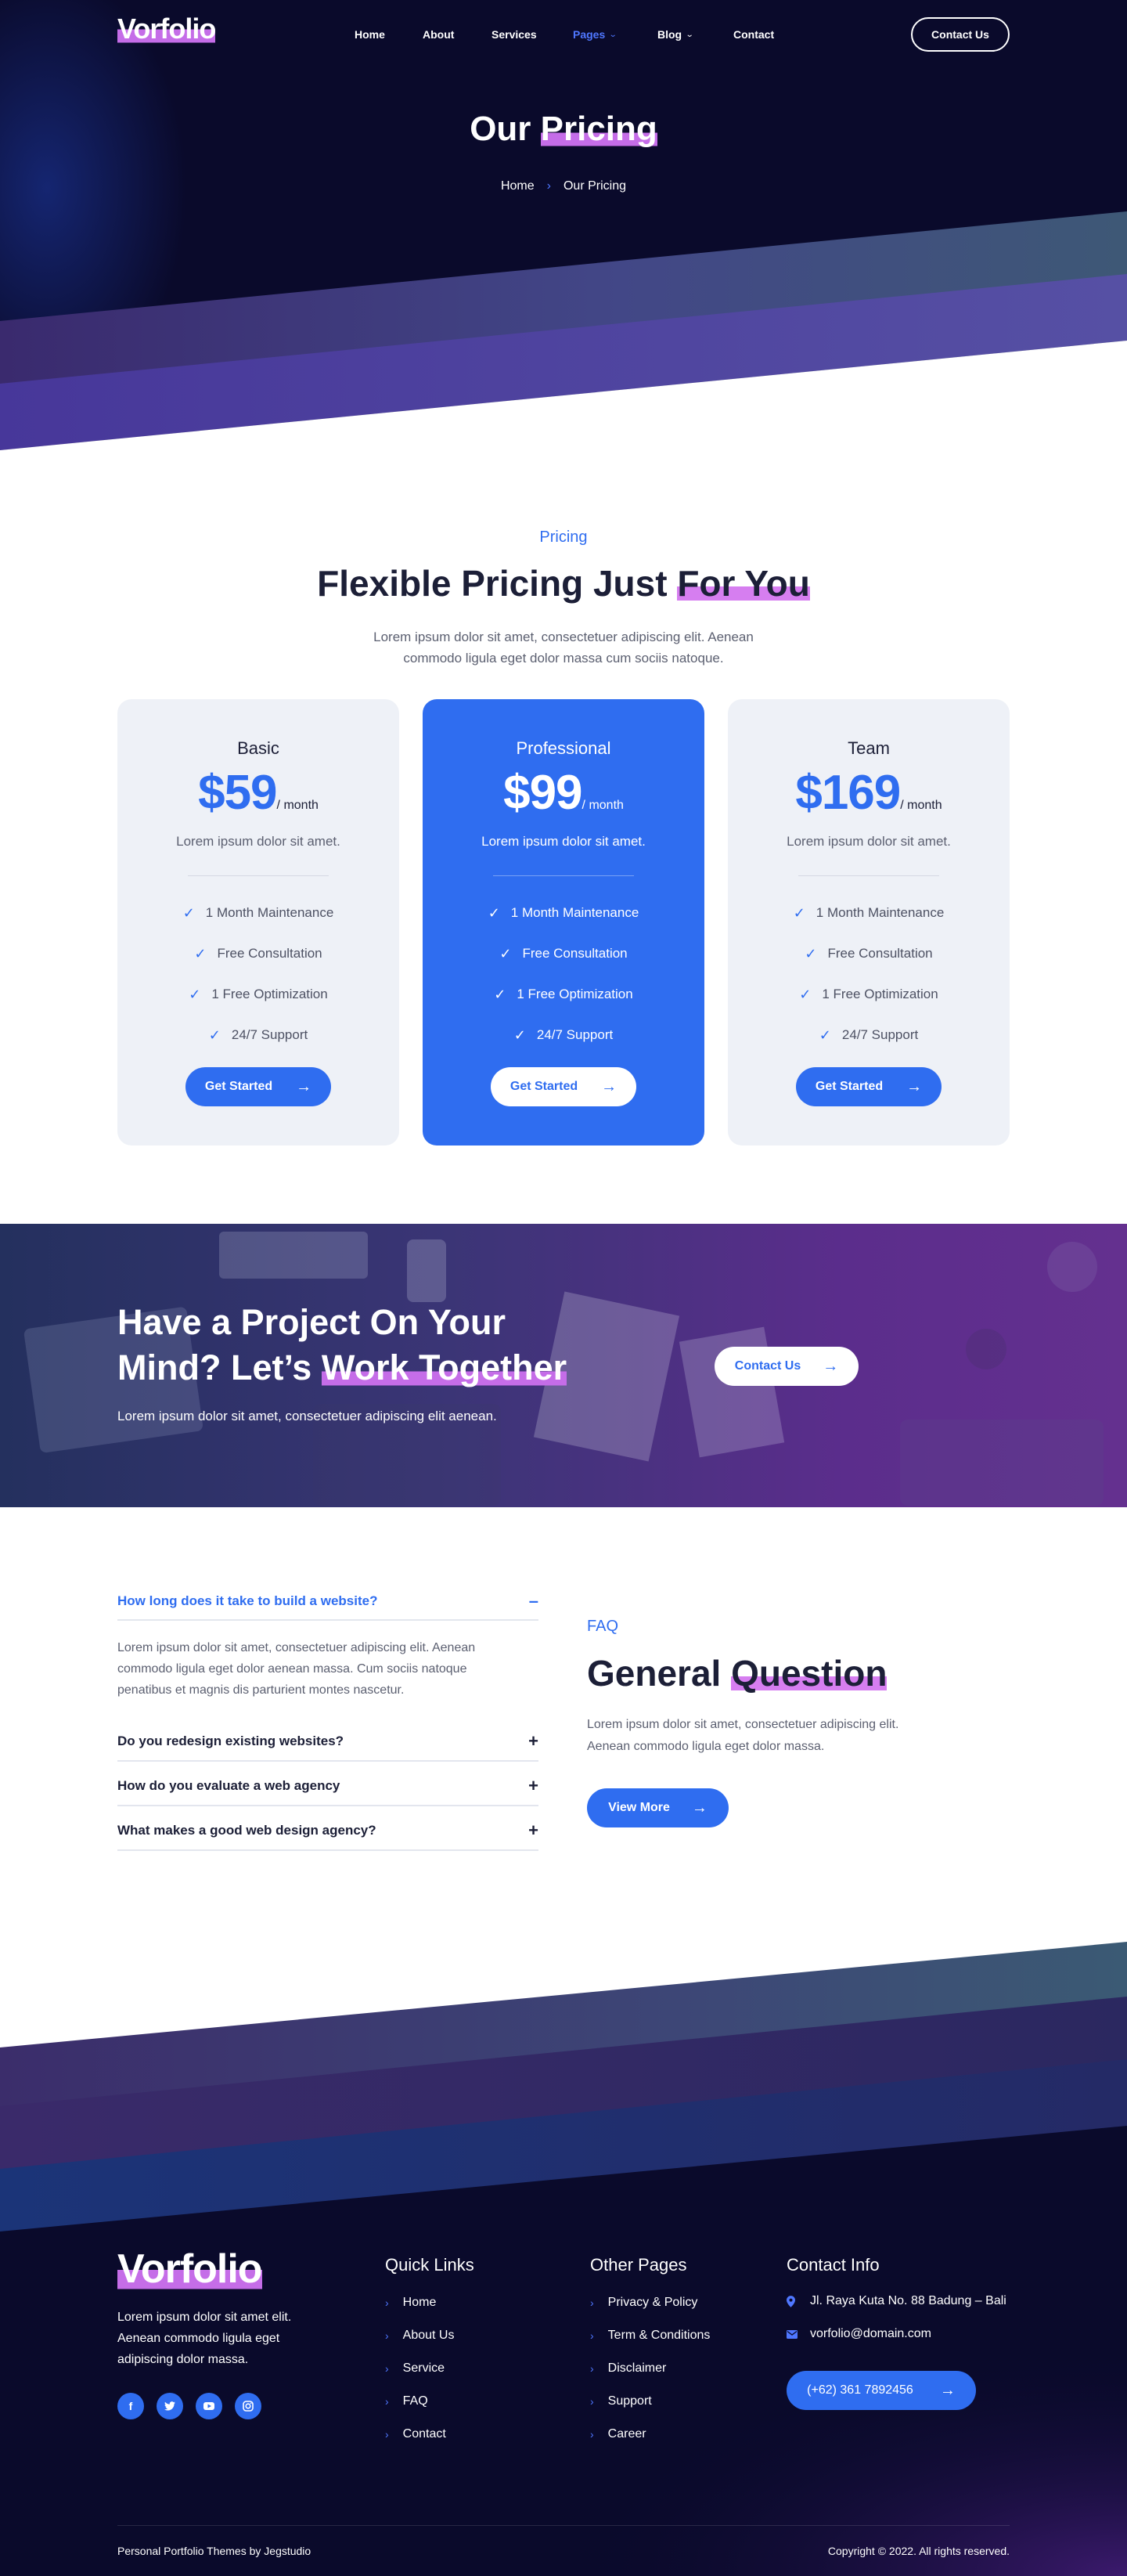  I want to click on nav-pages: Pages ⌄, so click(596, 34).